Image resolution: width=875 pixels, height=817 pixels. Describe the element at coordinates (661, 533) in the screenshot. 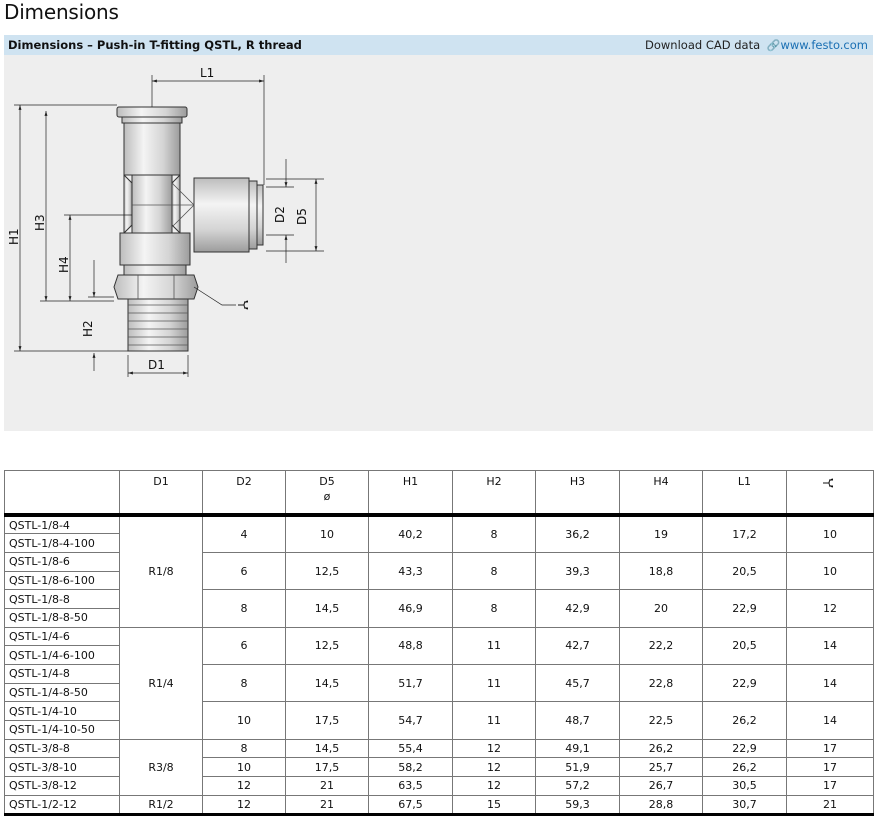

I see `cell-h4: 19` at that location.